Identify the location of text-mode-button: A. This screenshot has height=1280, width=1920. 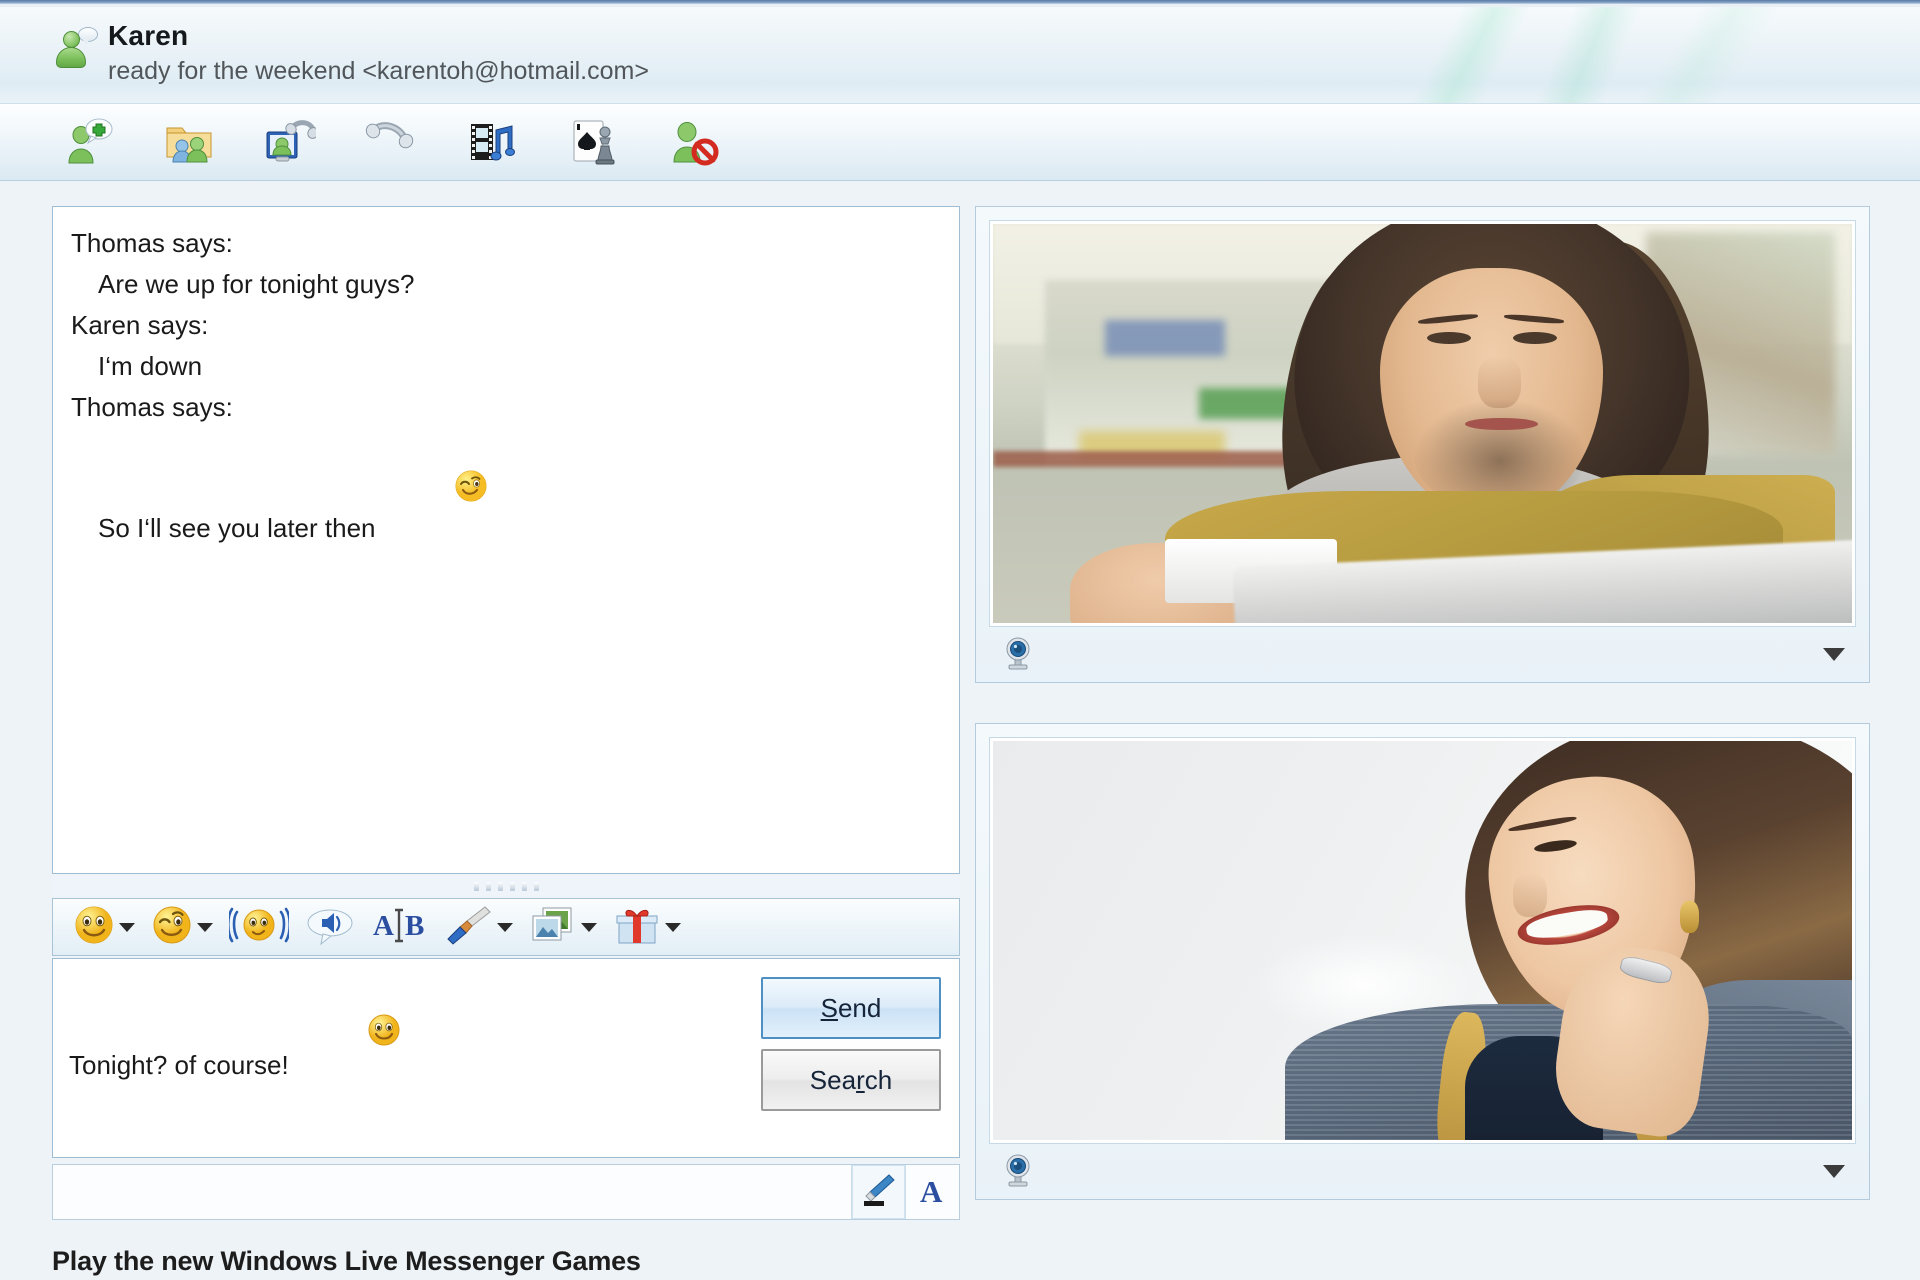
(932, 1192).